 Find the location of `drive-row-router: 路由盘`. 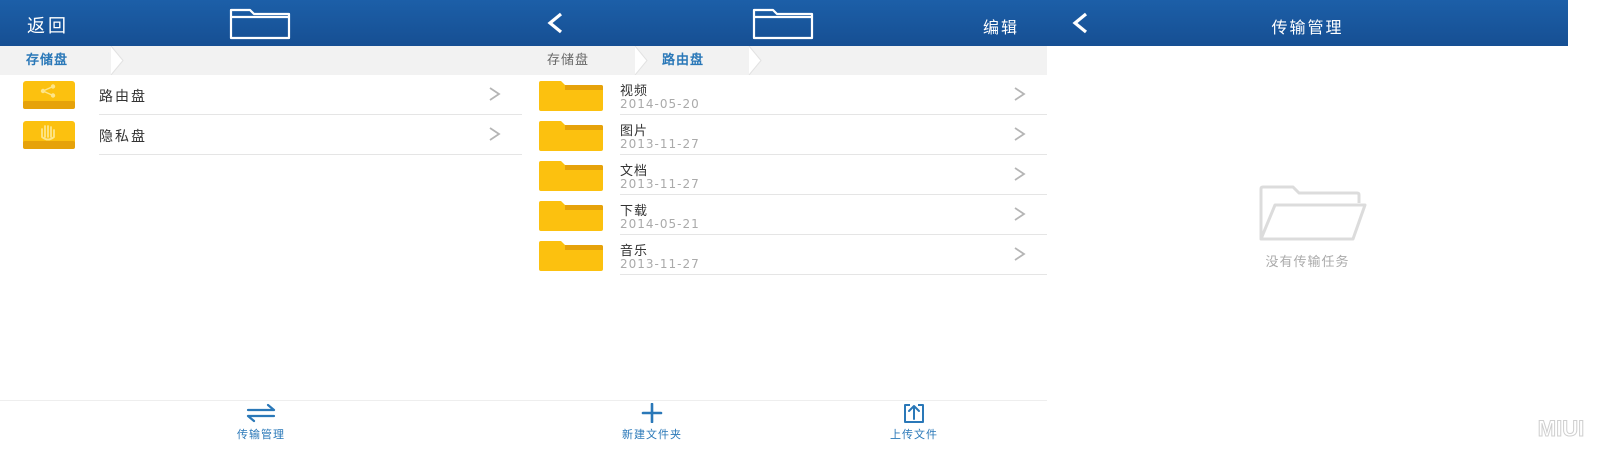

drive-row-router: 路由盘 is located at coordinates (261, 95).